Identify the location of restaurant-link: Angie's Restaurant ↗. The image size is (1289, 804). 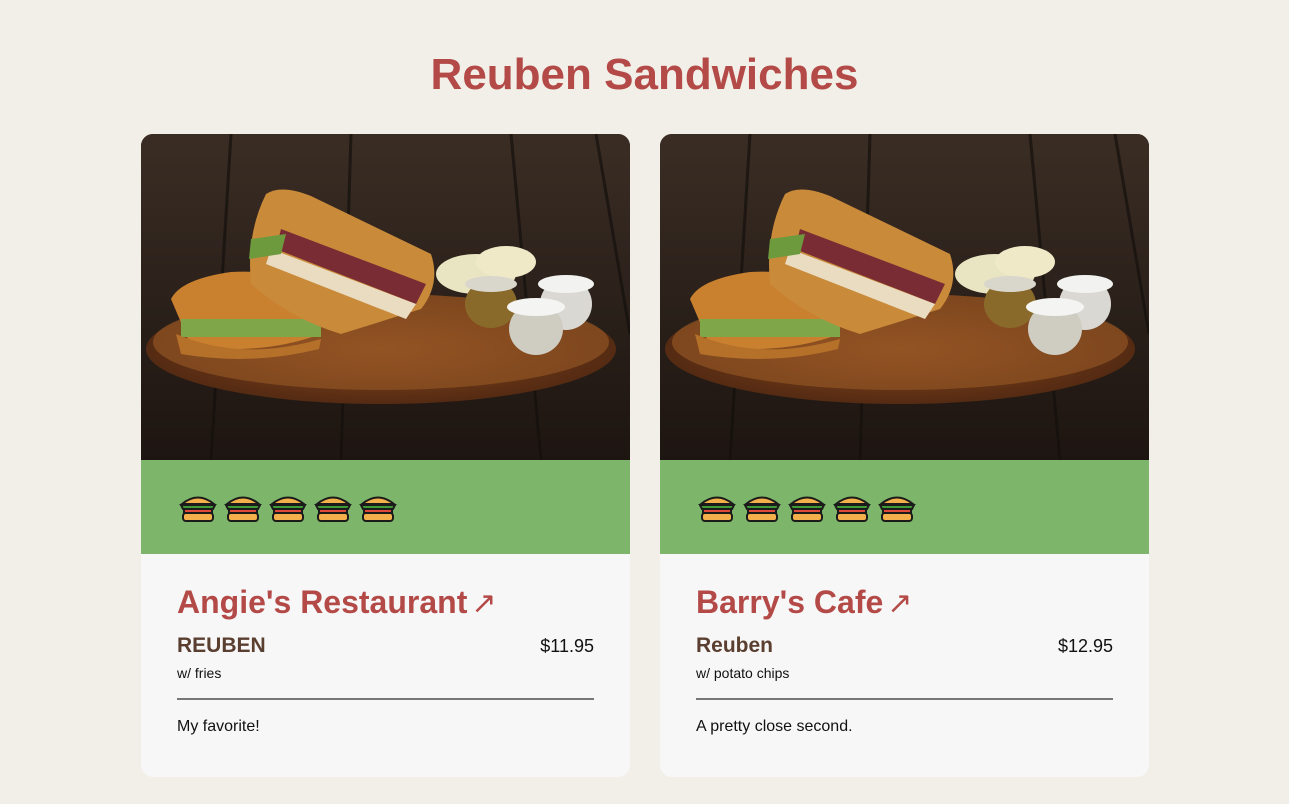
(385, 603).